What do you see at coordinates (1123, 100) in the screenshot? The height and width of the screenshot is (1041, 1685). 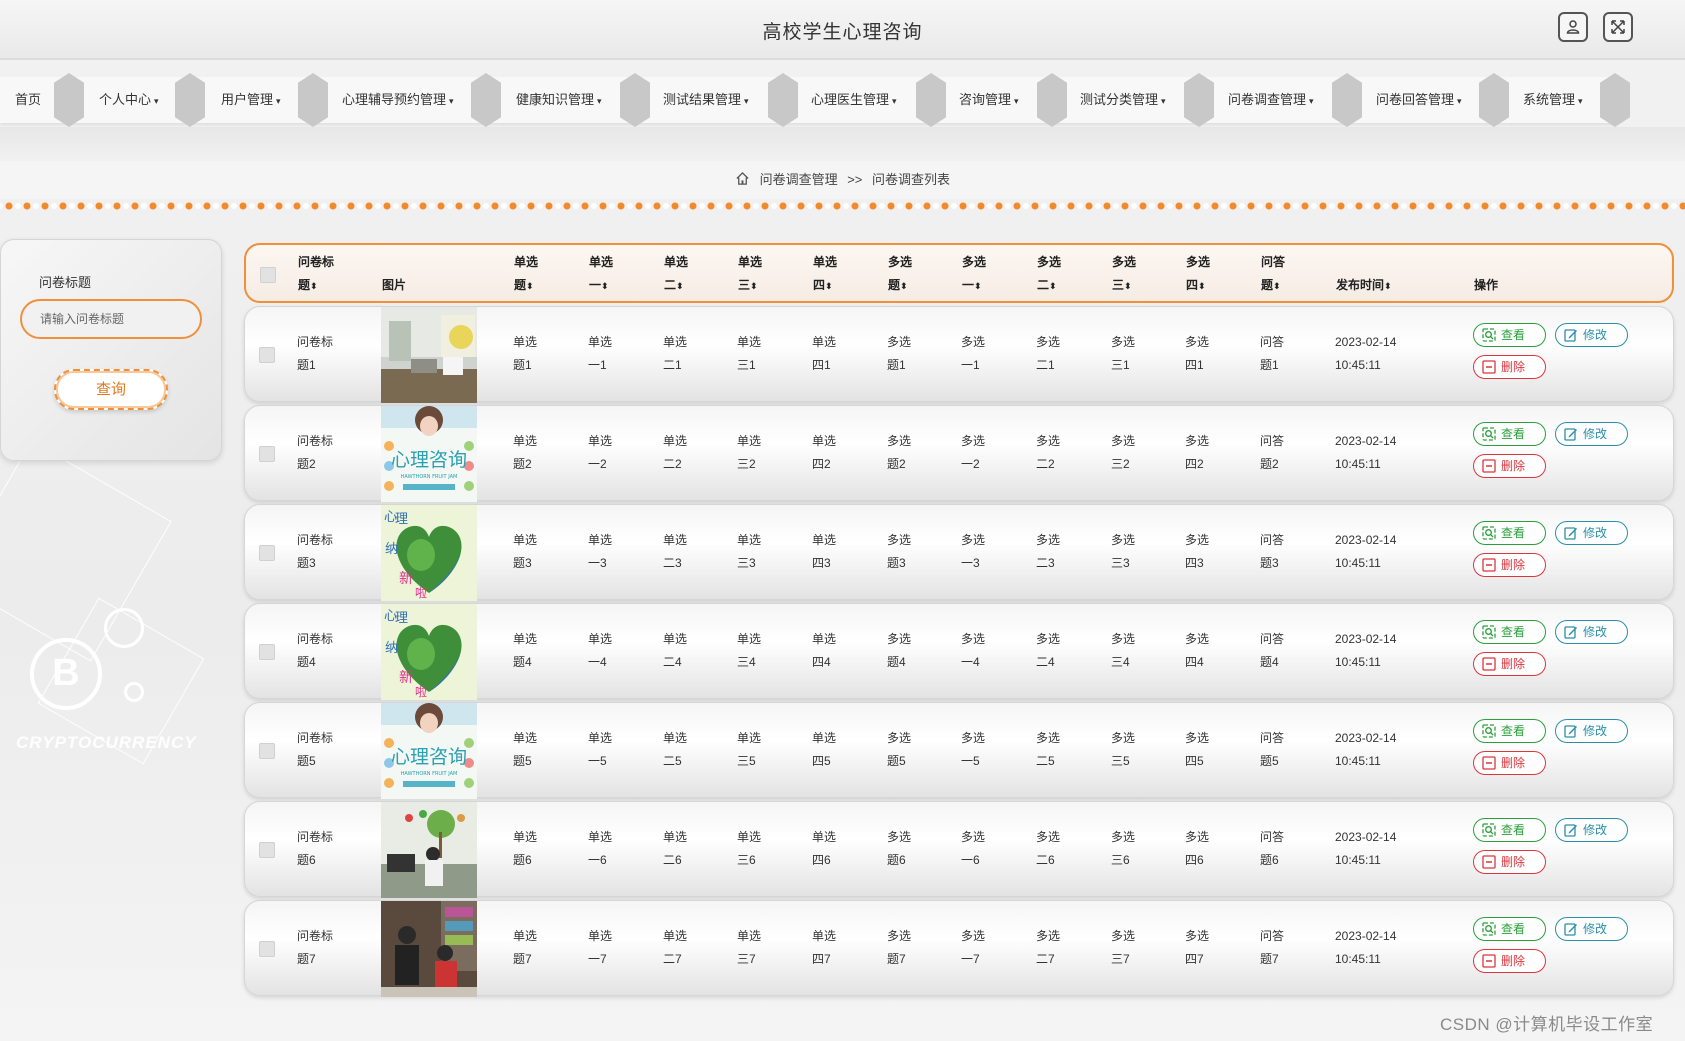 I see `nav-item-8: 测试分类管理 ▾` at bounding box center [1123, 100].